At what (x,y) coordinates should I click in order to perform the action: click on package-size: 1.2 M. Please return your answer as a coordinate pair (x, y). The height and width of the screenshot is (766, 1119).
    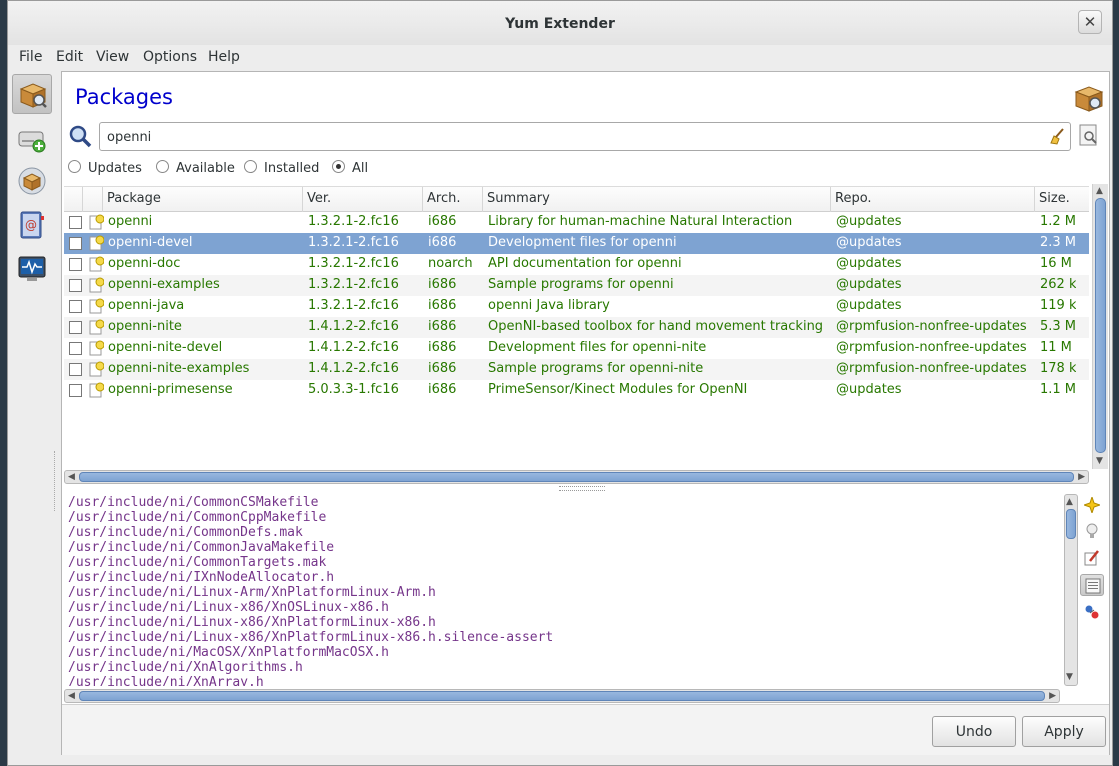
    Looking at the image, I should click on (1058, 221).